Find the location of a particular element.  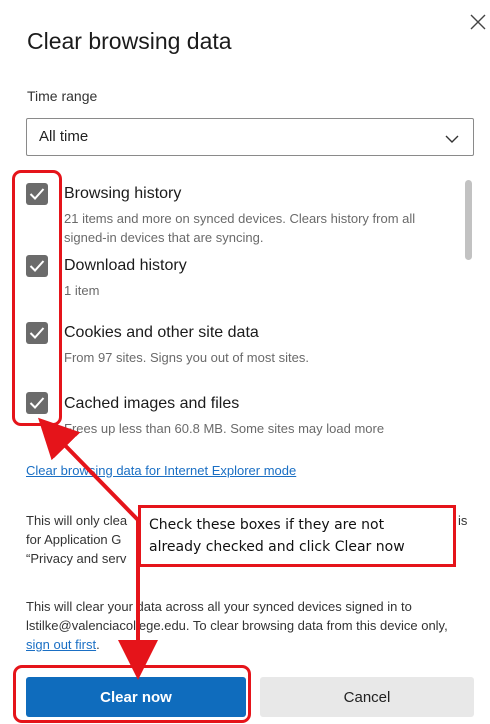

checkbox-highlight-box is located at coordinates (37, 298).